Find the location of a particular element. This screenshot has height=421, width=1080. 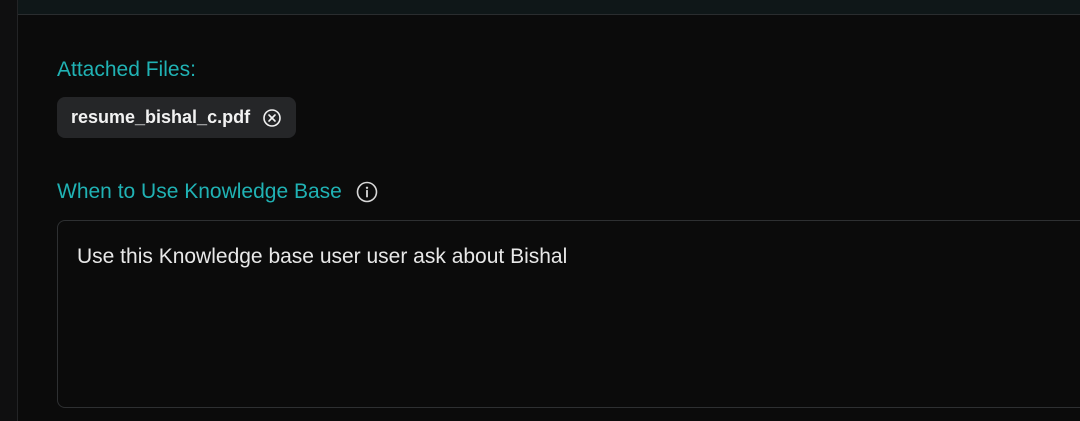

remove-file-button is located at coordinates (272, 118).